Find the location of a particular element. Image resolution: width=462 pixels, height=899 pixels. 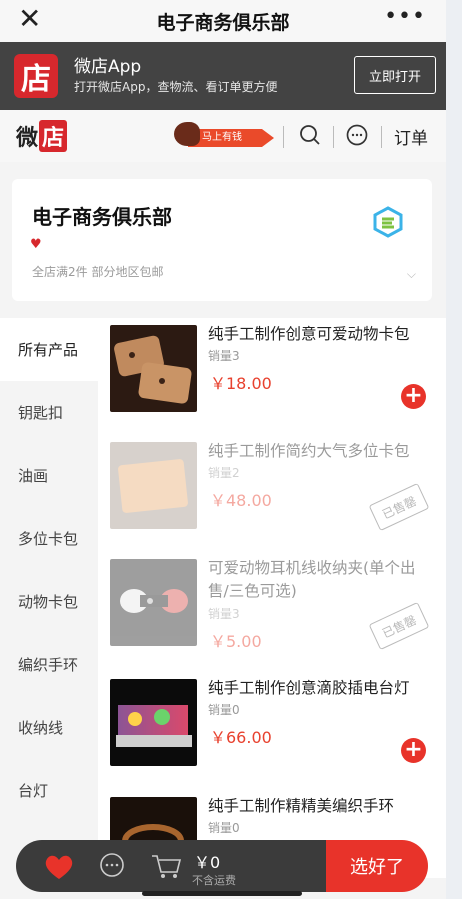

shipping-note: 不含运费 is located at coordinates (214, 880).